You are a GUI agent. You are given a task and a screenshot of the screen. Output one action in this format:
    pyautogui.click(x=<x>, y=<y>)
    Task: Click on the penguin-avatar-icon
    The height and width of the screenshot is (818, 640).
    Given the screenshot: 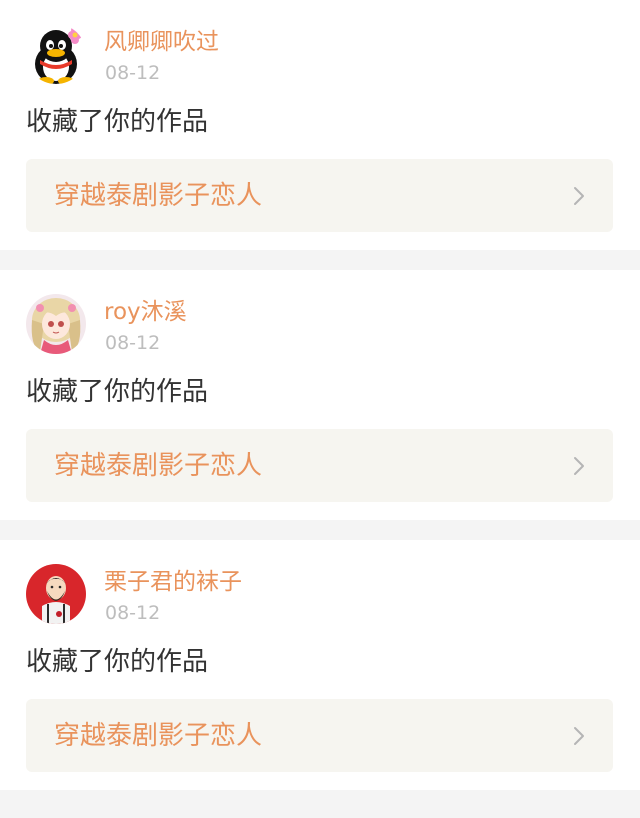 What is the action you would take?
    pyautogui.click(x=56, y=54)
    